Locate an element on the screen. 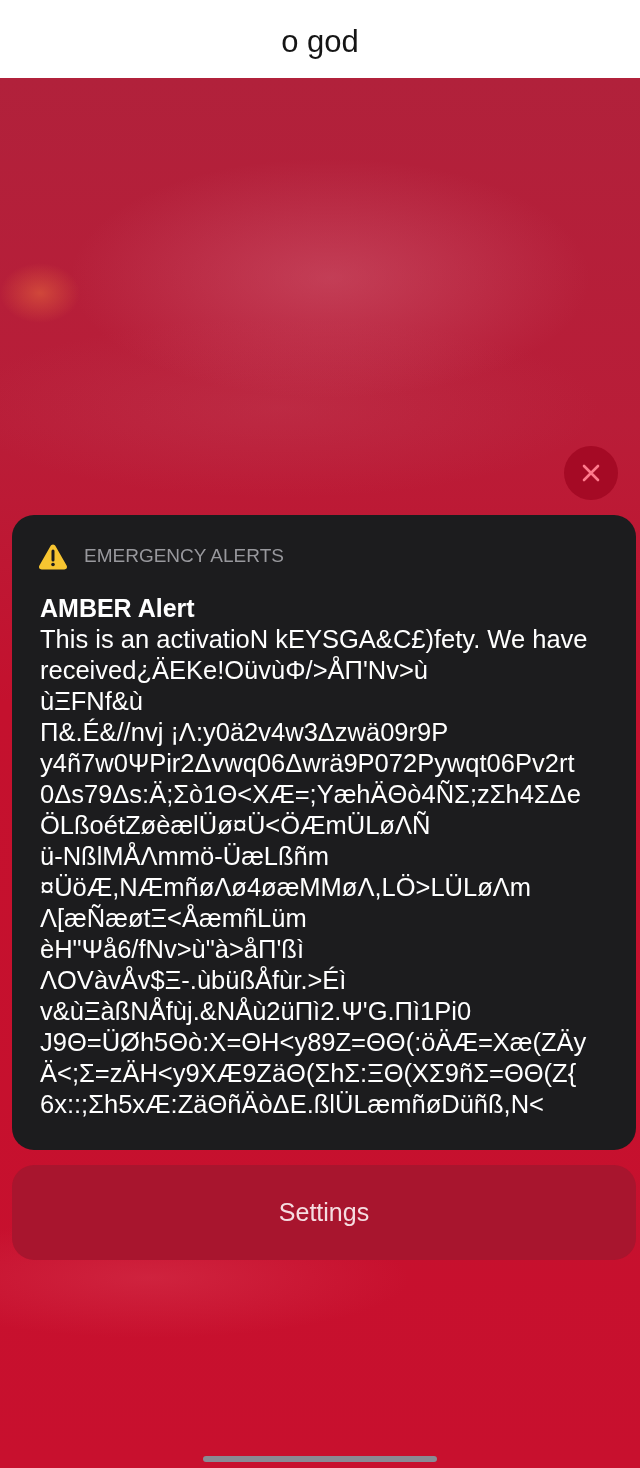  close-button is located at coordinates (591, 473).